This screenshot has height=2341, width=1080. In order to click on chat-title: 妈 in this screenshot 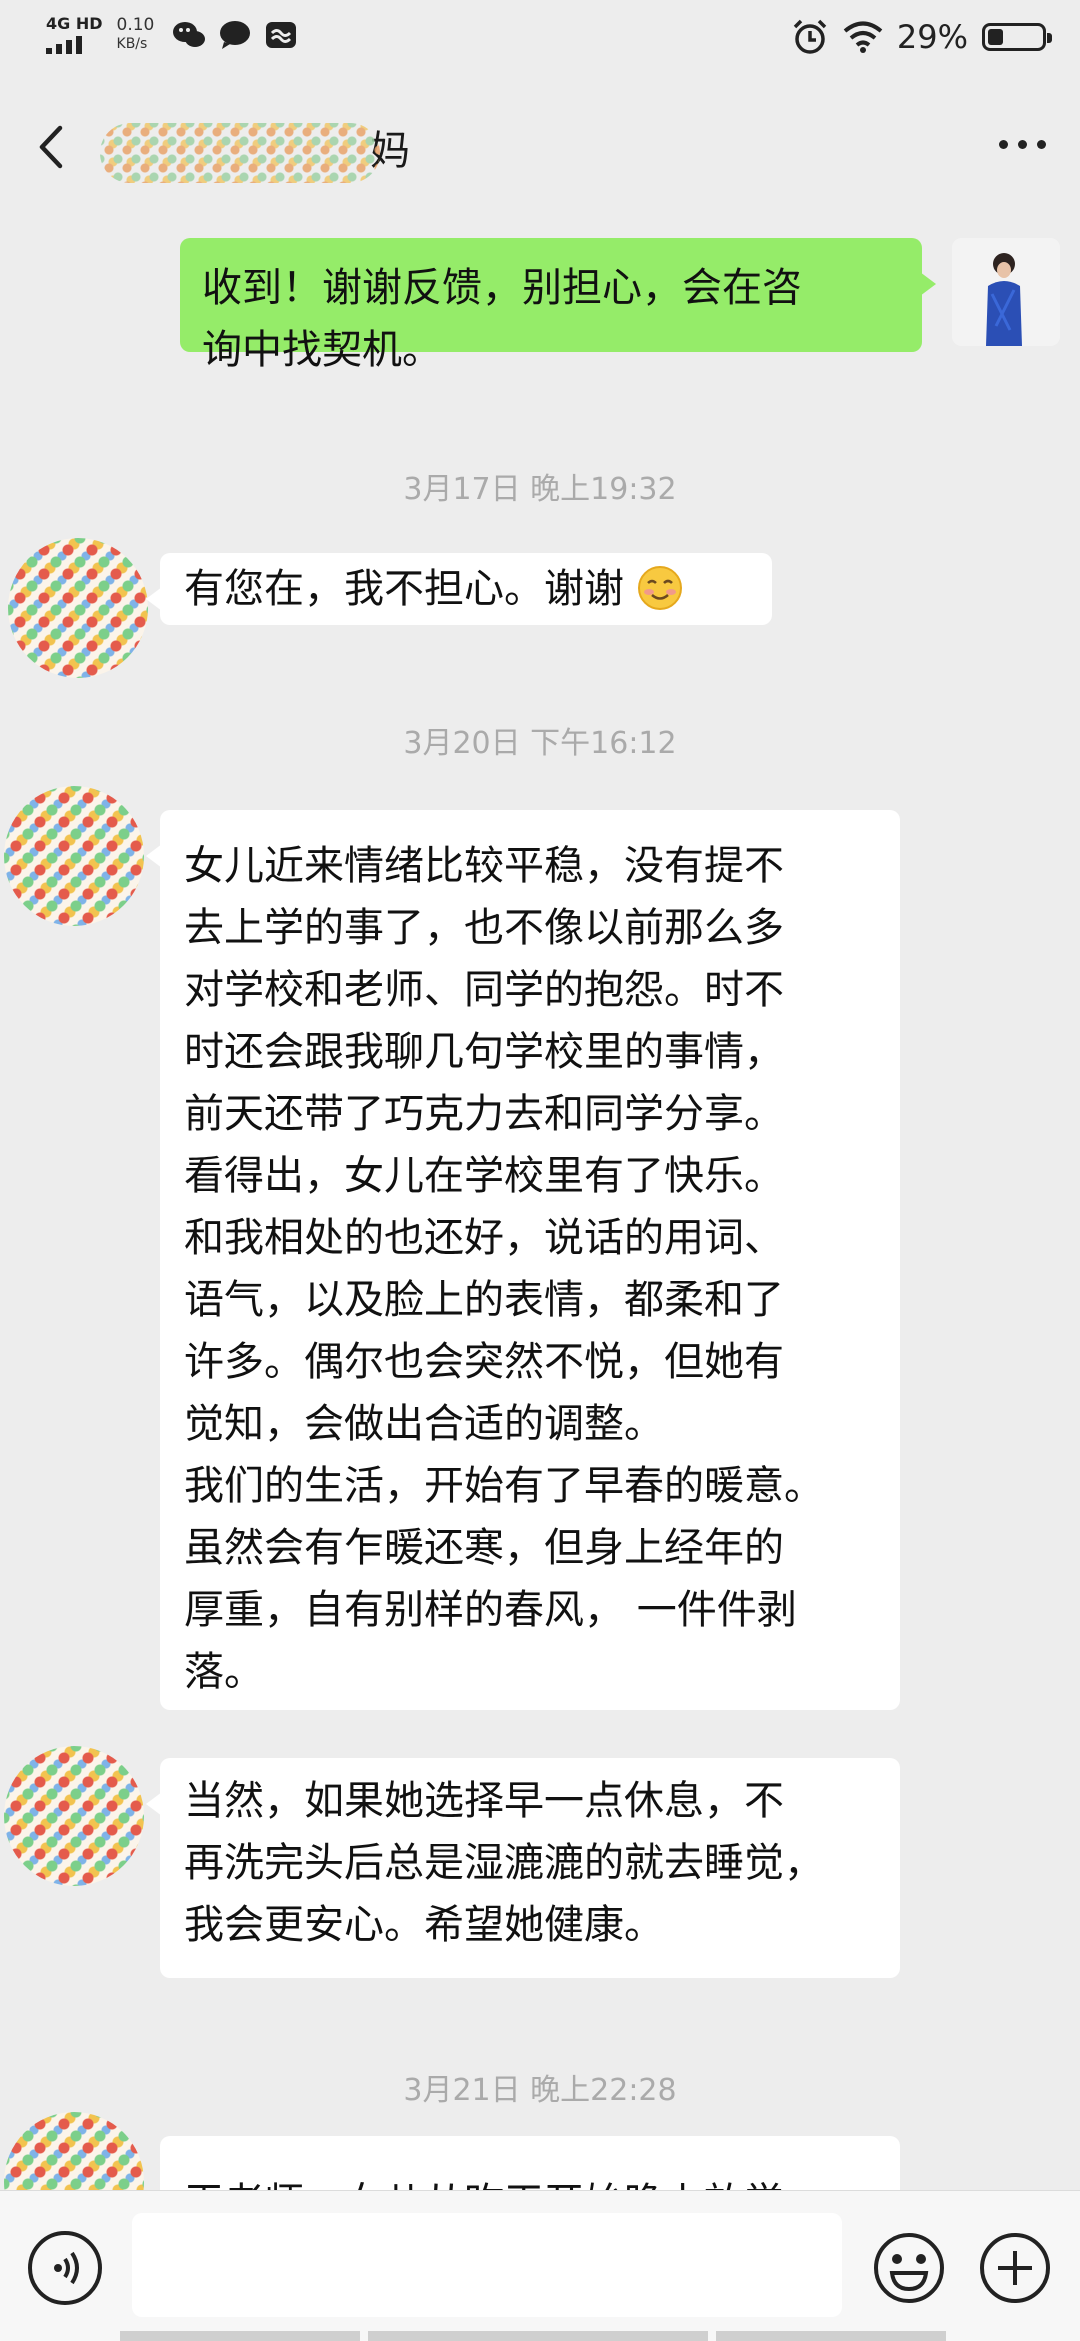, I will do `click(256, 150)`.